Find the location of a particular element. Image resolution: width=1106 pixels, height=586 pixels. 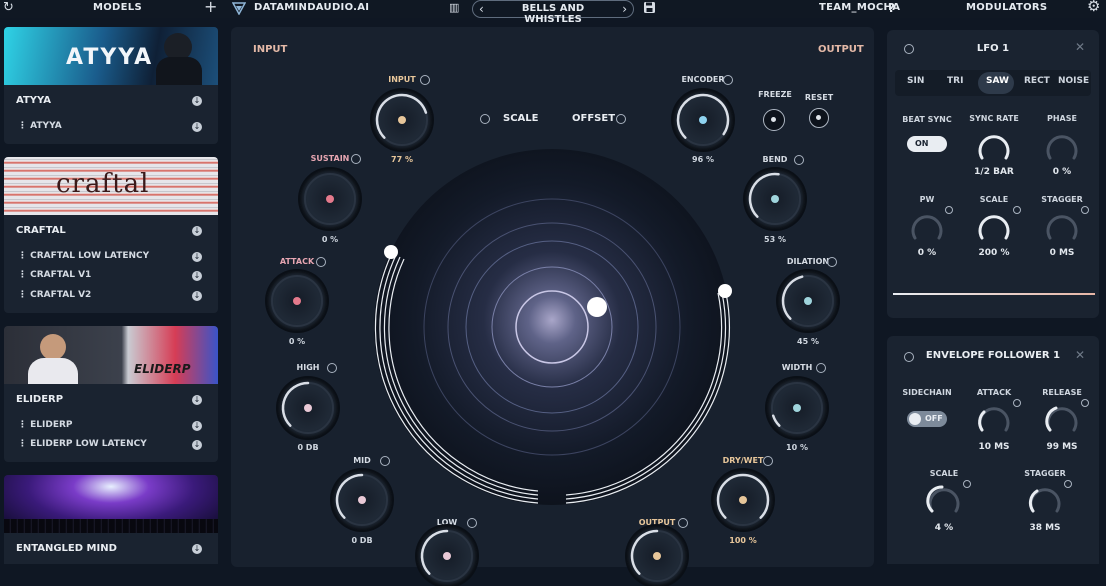

lfo-scale-mod-toggle is located at coordinates (1017, 210).